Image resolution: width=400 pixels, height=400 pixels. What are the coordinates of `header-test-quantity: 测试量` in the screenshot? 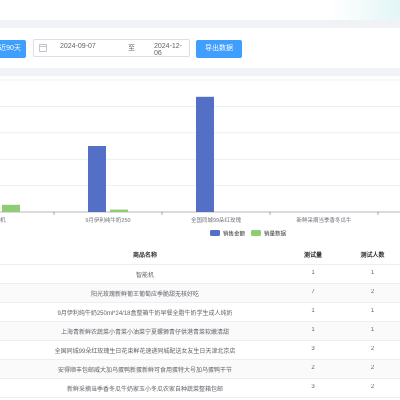 It's located at (312, 256).